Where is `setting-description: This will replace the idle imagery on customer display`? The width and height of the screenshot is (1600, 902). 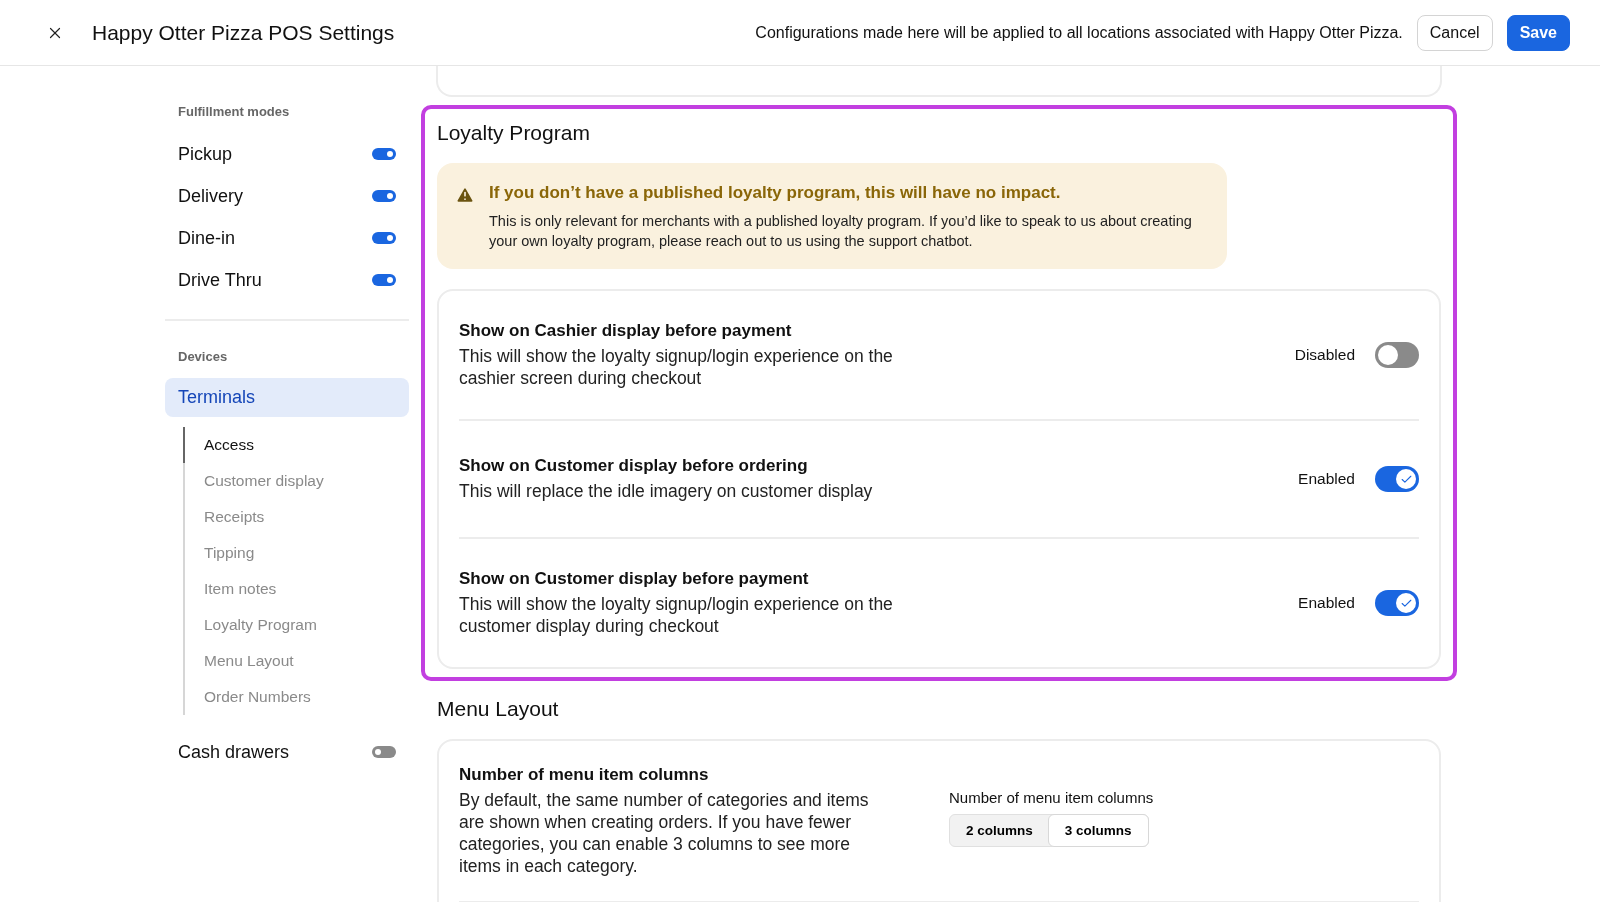
setting-description: This will replace the idle imagery on customer display is located at coordinates (666, 491).